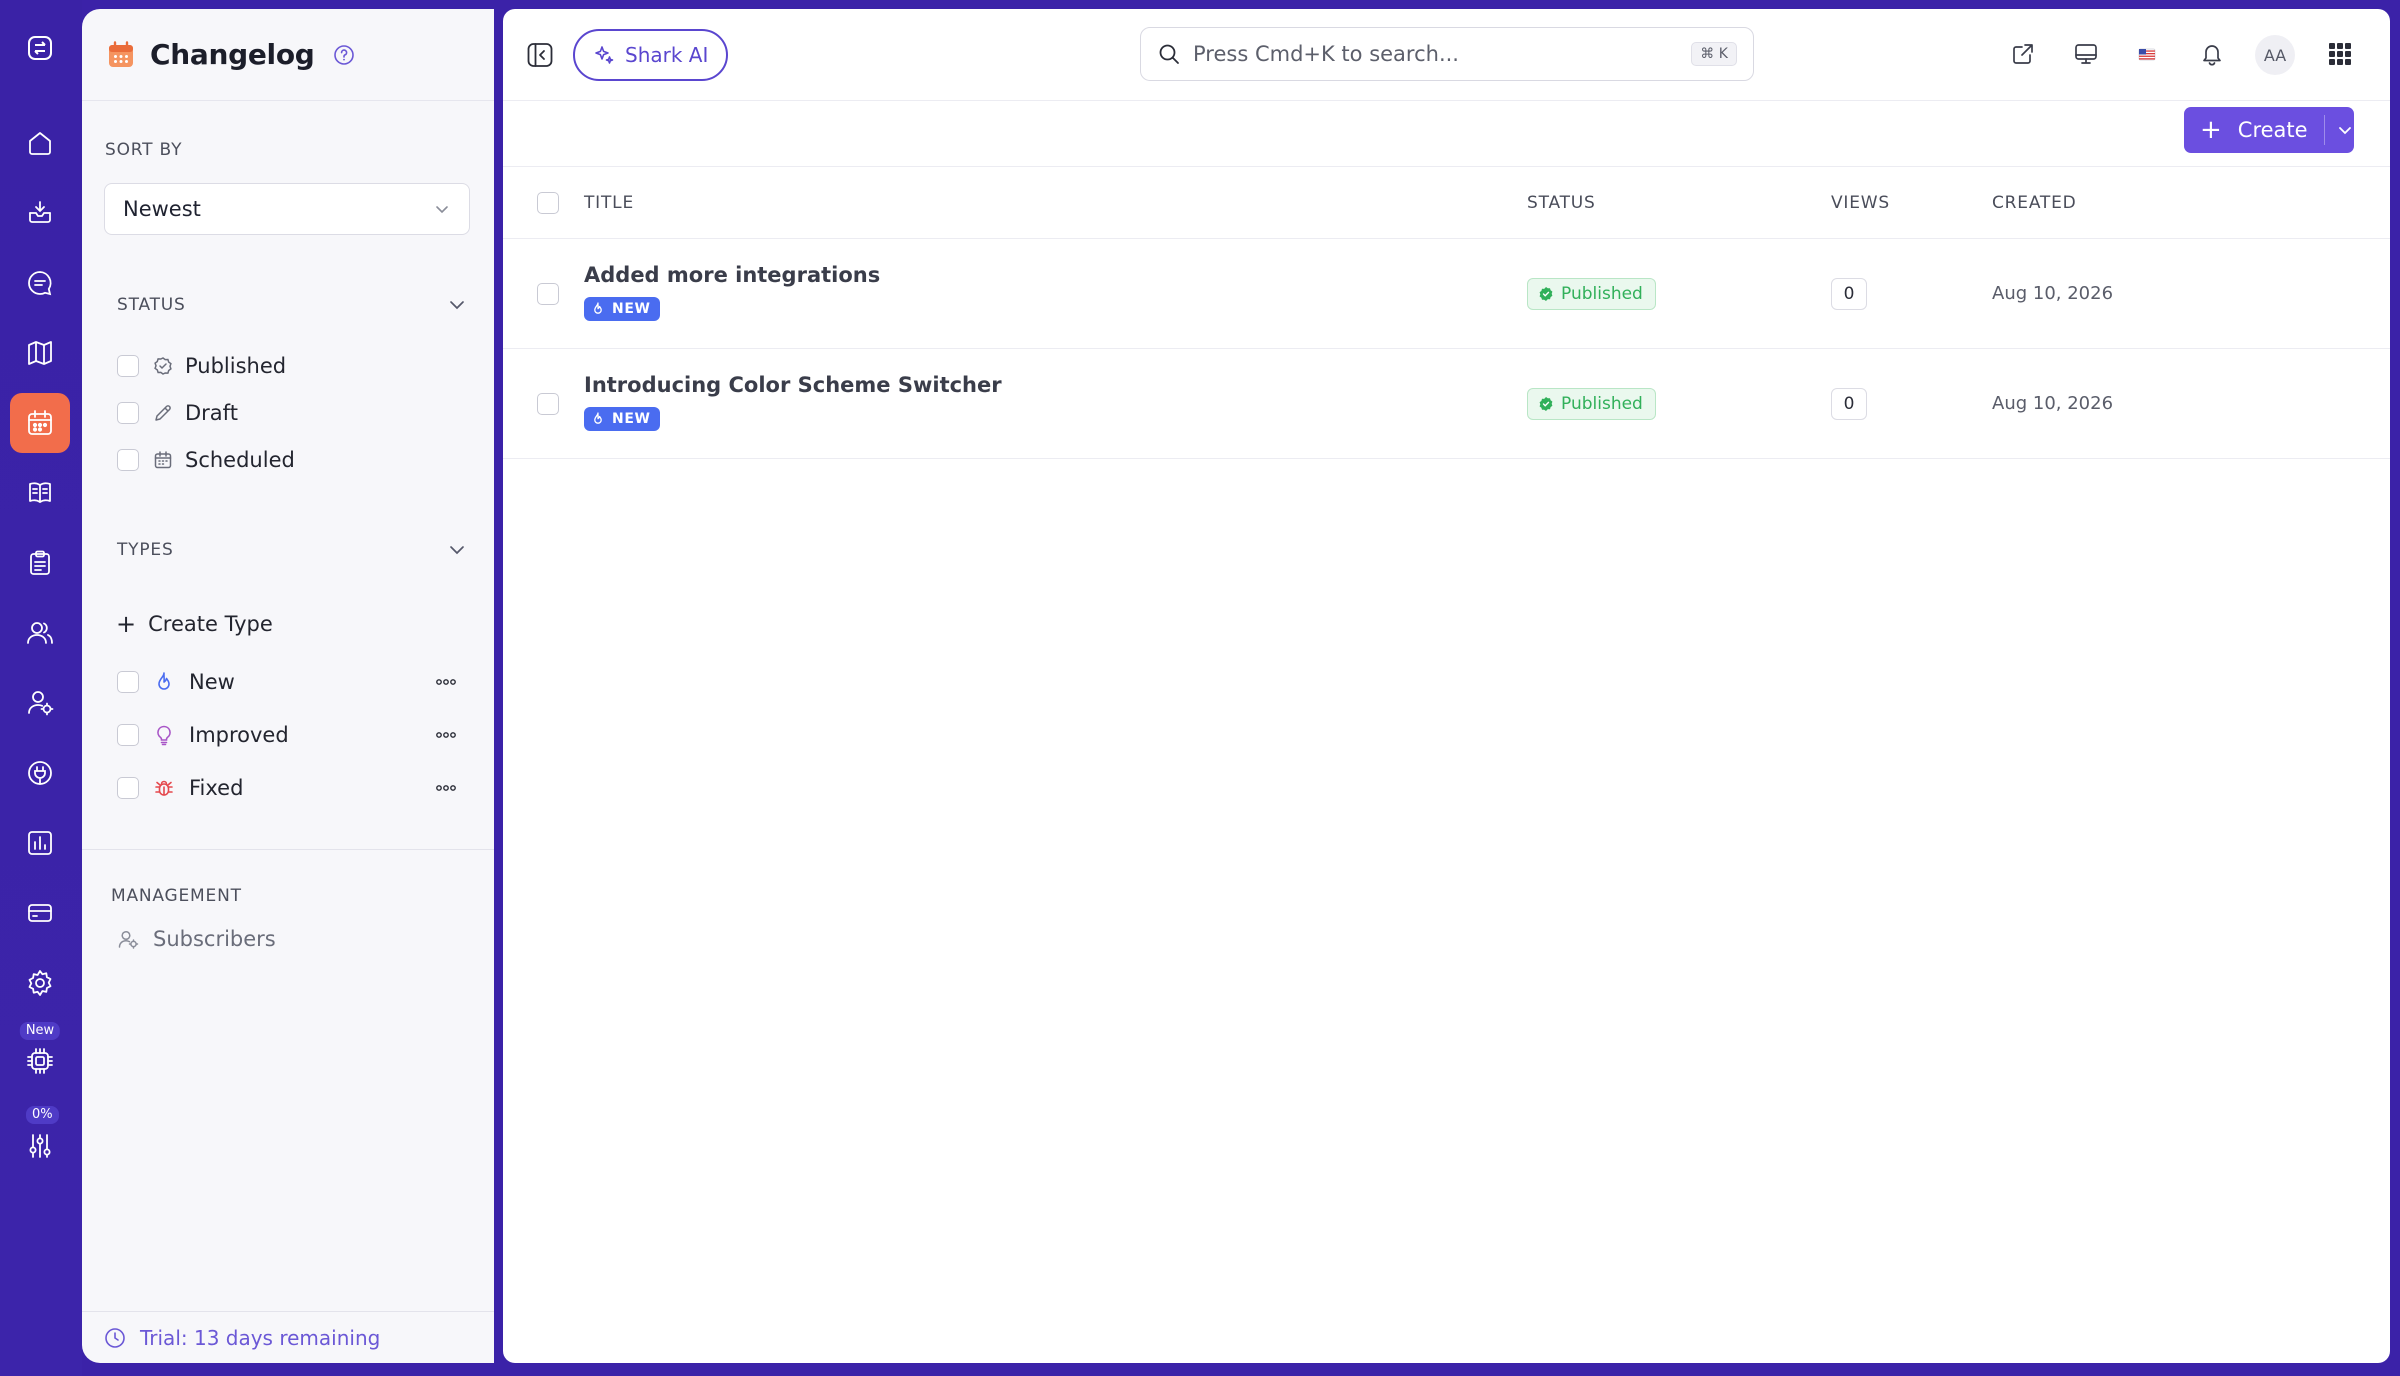 This screenshot has height=1376, width=2400. Describe the element at coordinates (344, 55) in the screenshot. I see `help-icon` at that location.